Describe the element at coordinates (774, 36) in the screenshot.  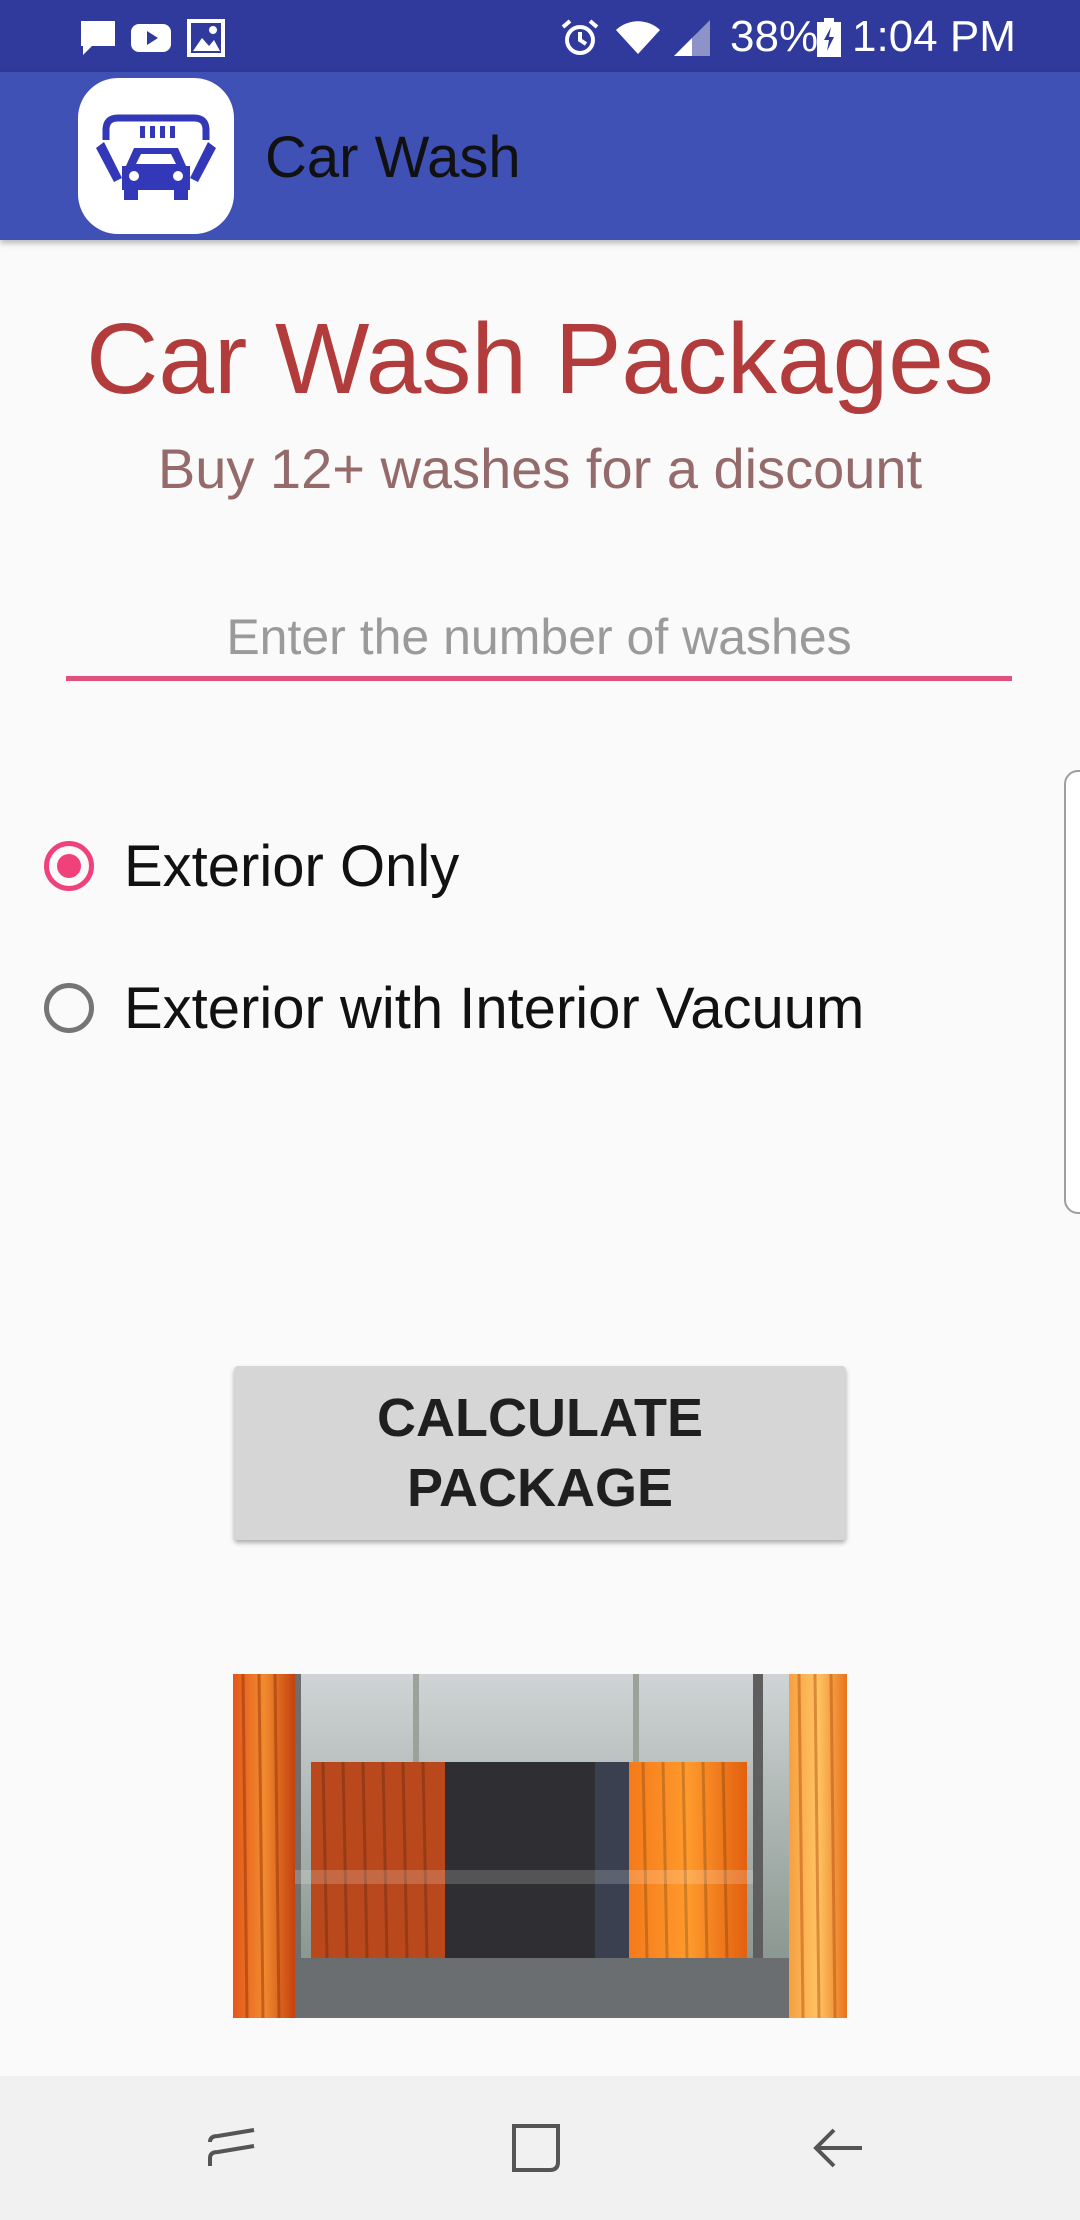
I see `battery-percentage: 38%` at that location.